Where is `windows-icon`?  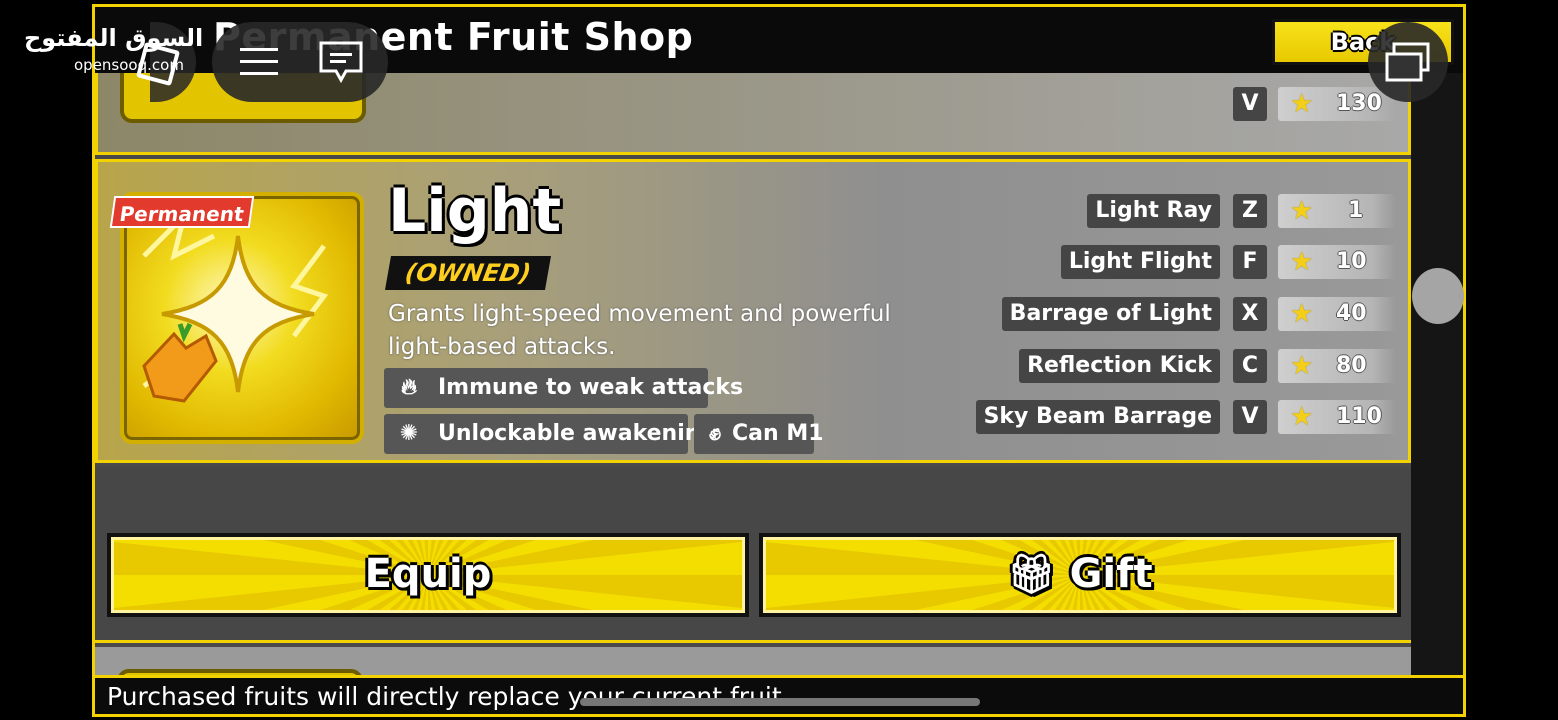
windows-icon is located at coordinates (1407, 62).